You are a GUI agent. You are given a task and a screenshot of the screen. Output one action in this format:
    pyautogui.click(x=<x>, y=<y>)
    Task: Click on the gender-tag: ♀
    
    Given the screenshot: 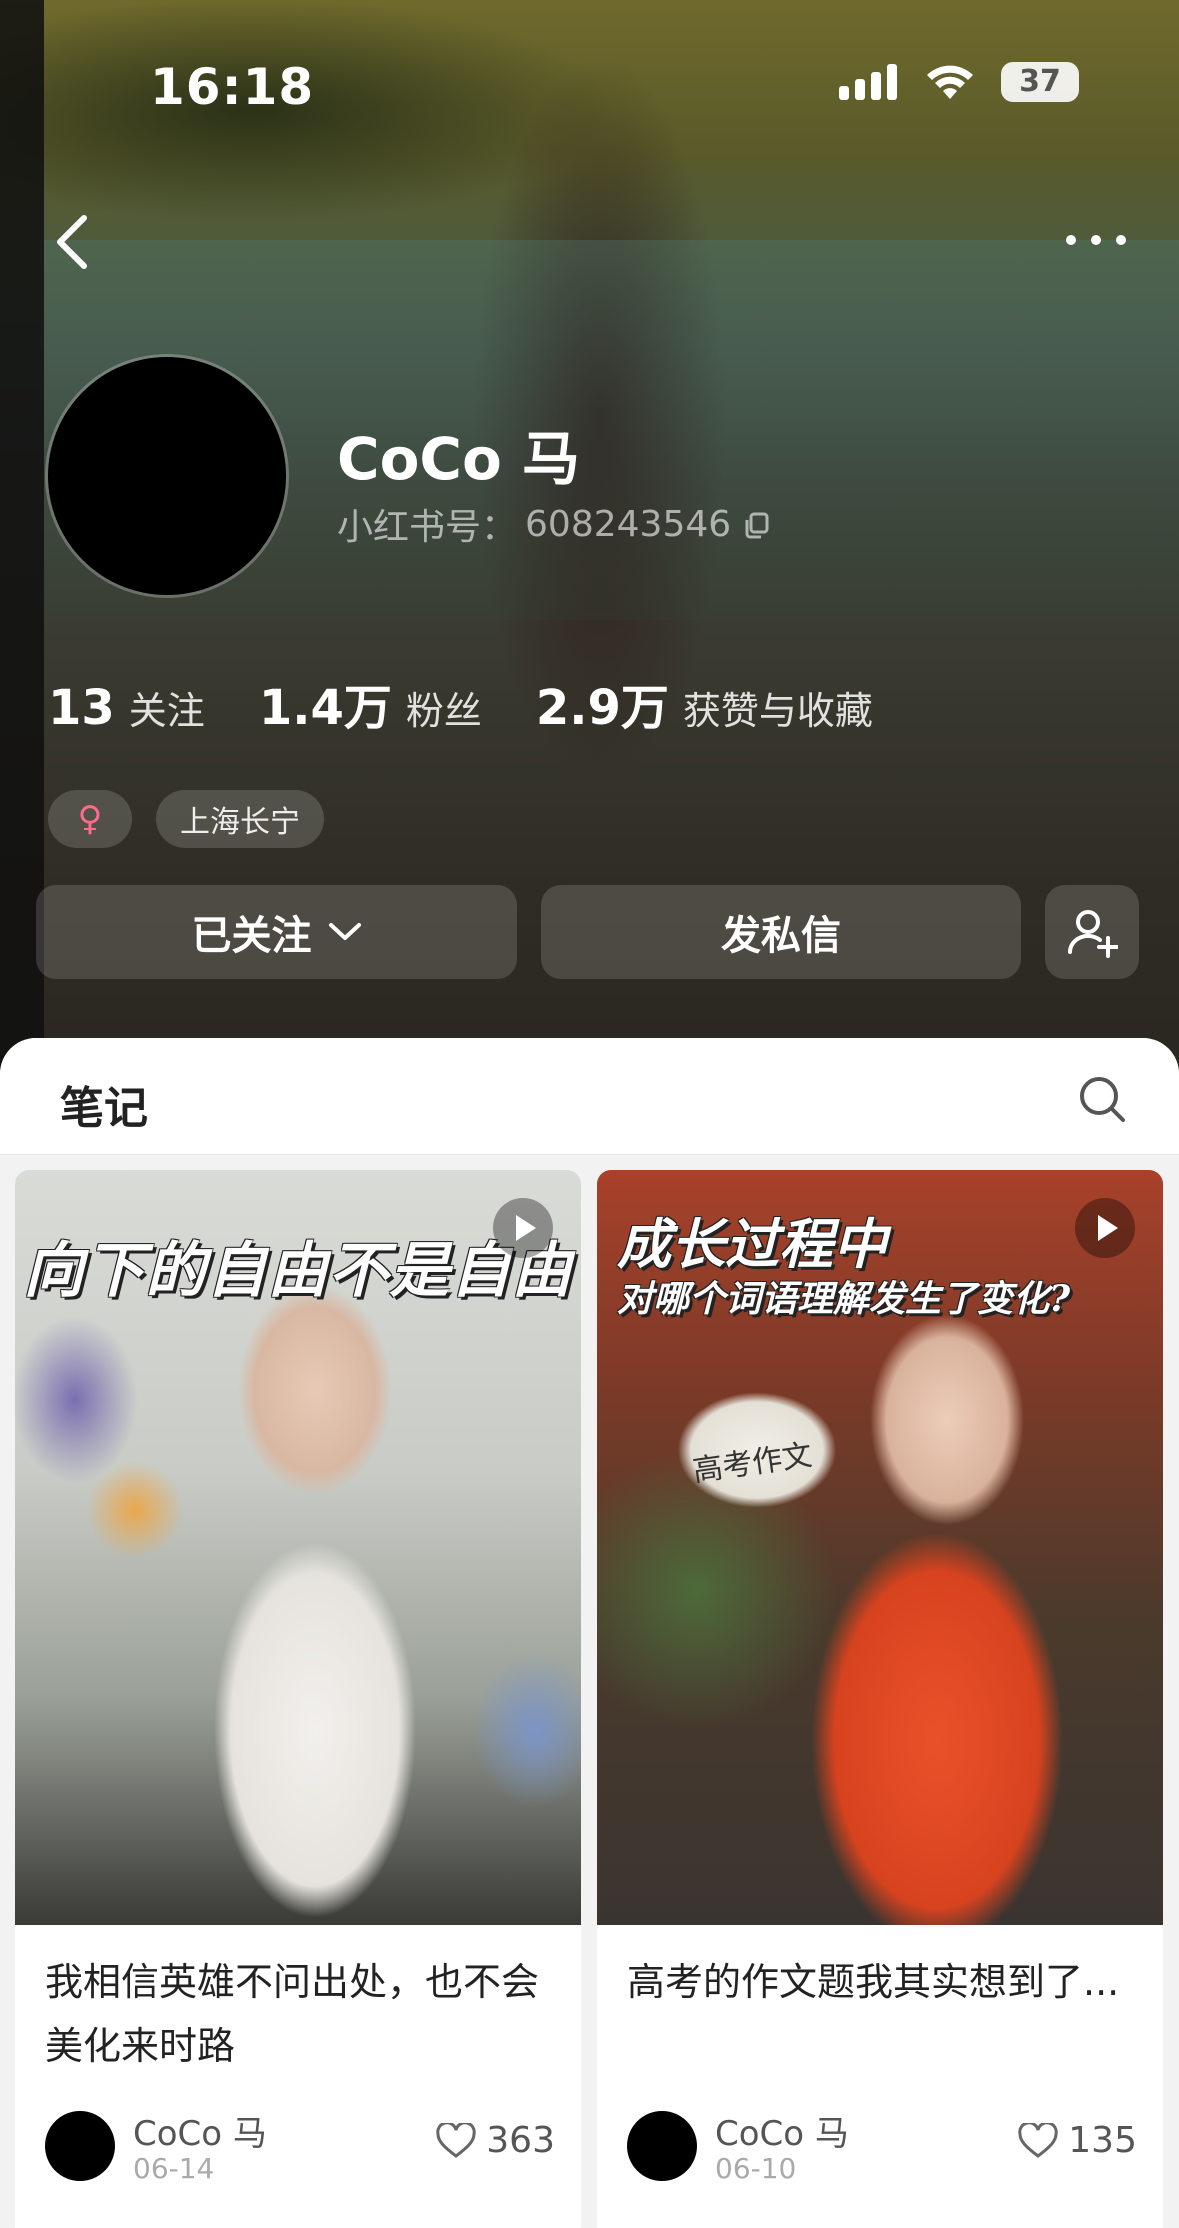 What is the action you would take?
    pyautogui.click(x=90, y=819)
    